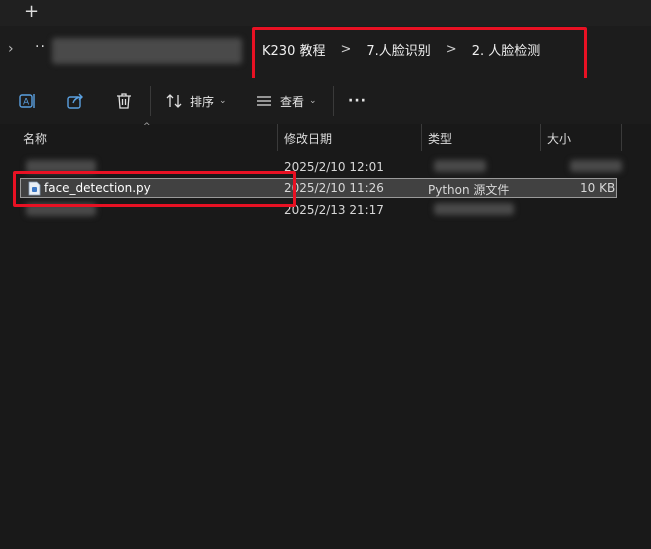 Image resolution: width=651 pixels, height=549 pixels. Describe the element at coordinates (147, 127) in the screenshot. I see `sort-ascending-icon: ^` at that location.